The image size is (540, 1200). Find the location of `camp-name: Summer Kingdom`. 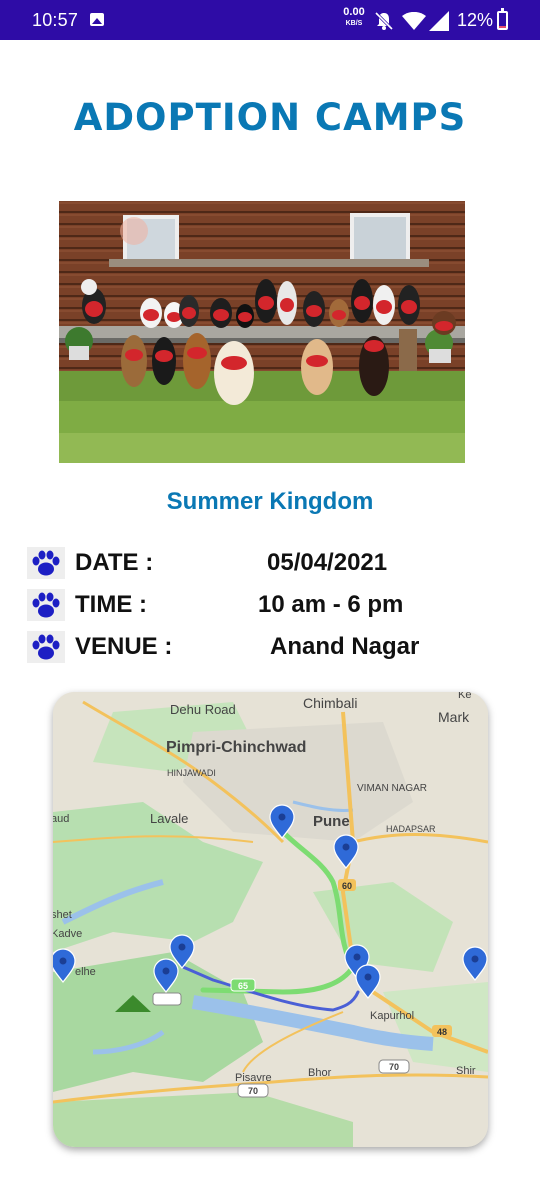

camp-name: Summer Kingdom is located at coordinates (270, 501).